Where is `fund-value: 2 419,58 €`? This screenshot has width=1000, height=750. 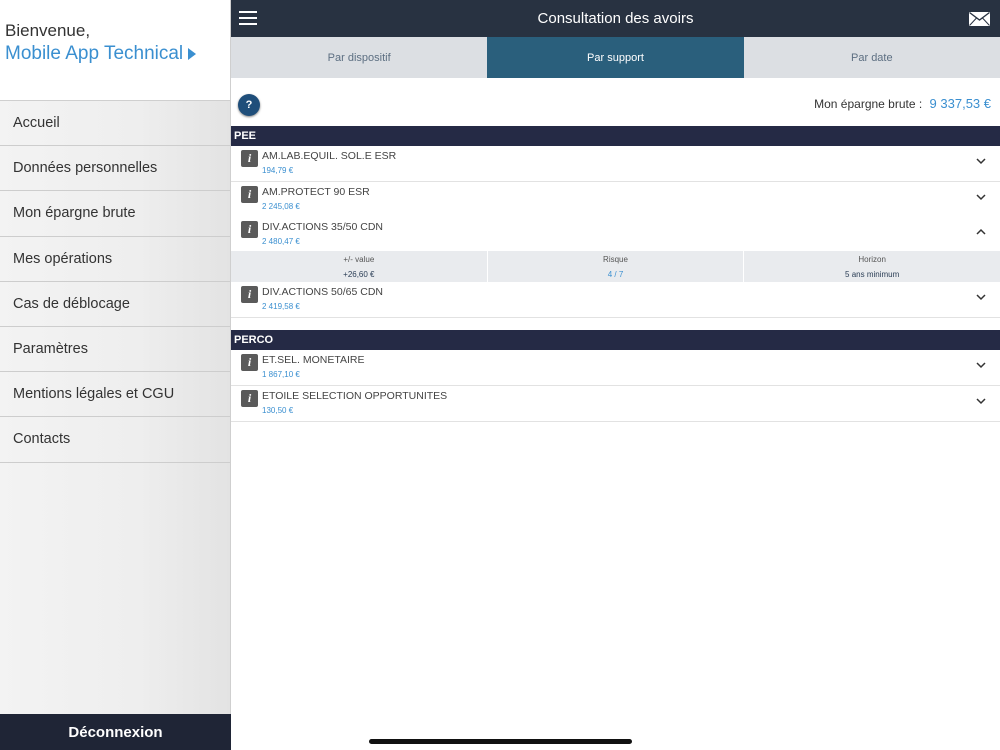 fund-value: 2 419,58 € is located at coordinates (281, 306).